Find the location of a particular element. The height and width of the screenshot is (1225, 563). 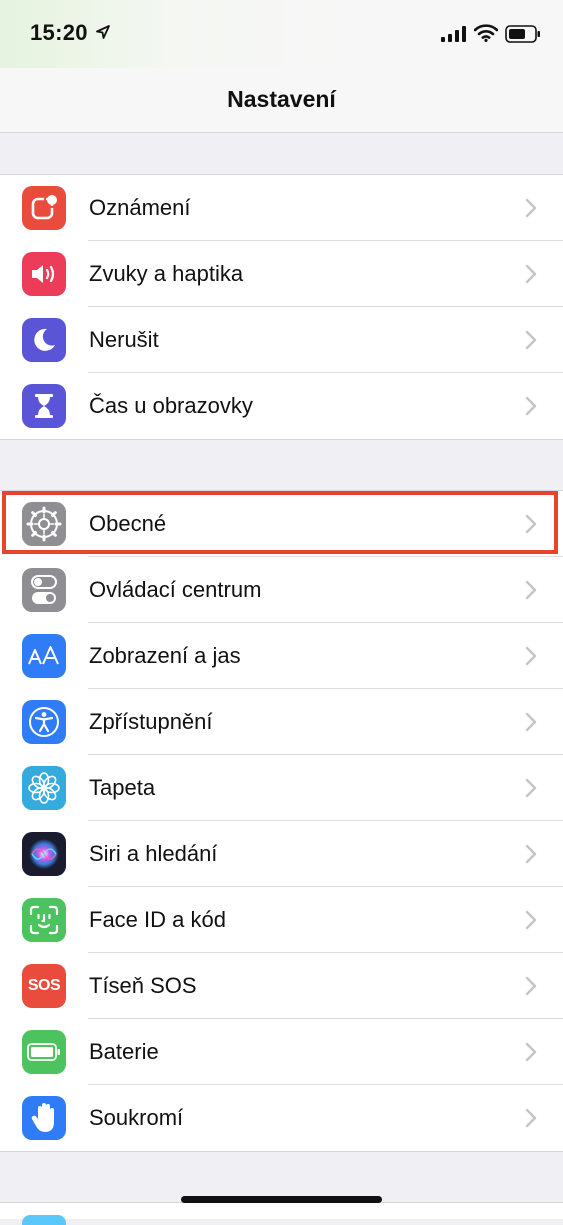

settings-row-screen-time: Čas u obrazovky is located at coordinates (281, 406).